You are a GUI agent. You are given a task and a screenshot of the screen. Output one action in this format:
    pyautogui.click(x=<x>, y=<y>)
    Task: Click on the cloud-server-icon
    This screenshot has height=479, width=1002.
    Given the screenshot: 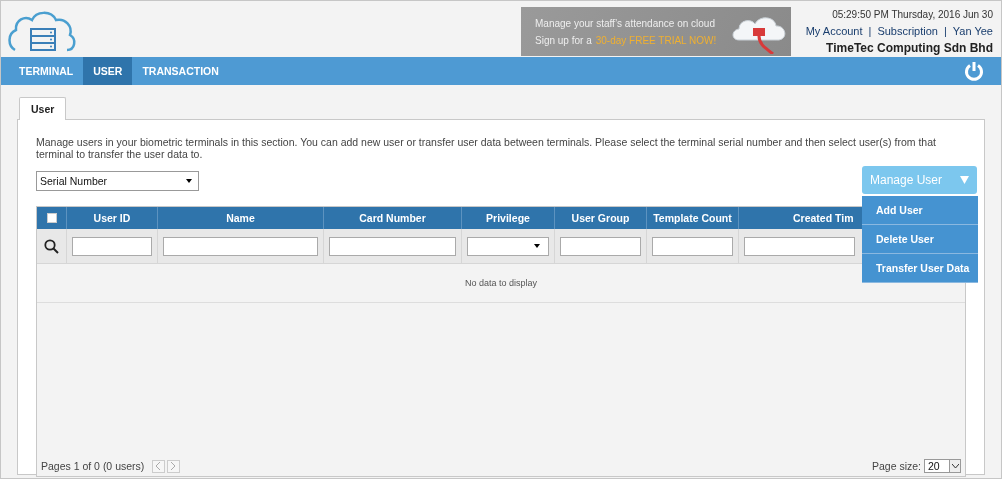 What is the action you would take?
    pyautogui.click(x=42, y=31)
    